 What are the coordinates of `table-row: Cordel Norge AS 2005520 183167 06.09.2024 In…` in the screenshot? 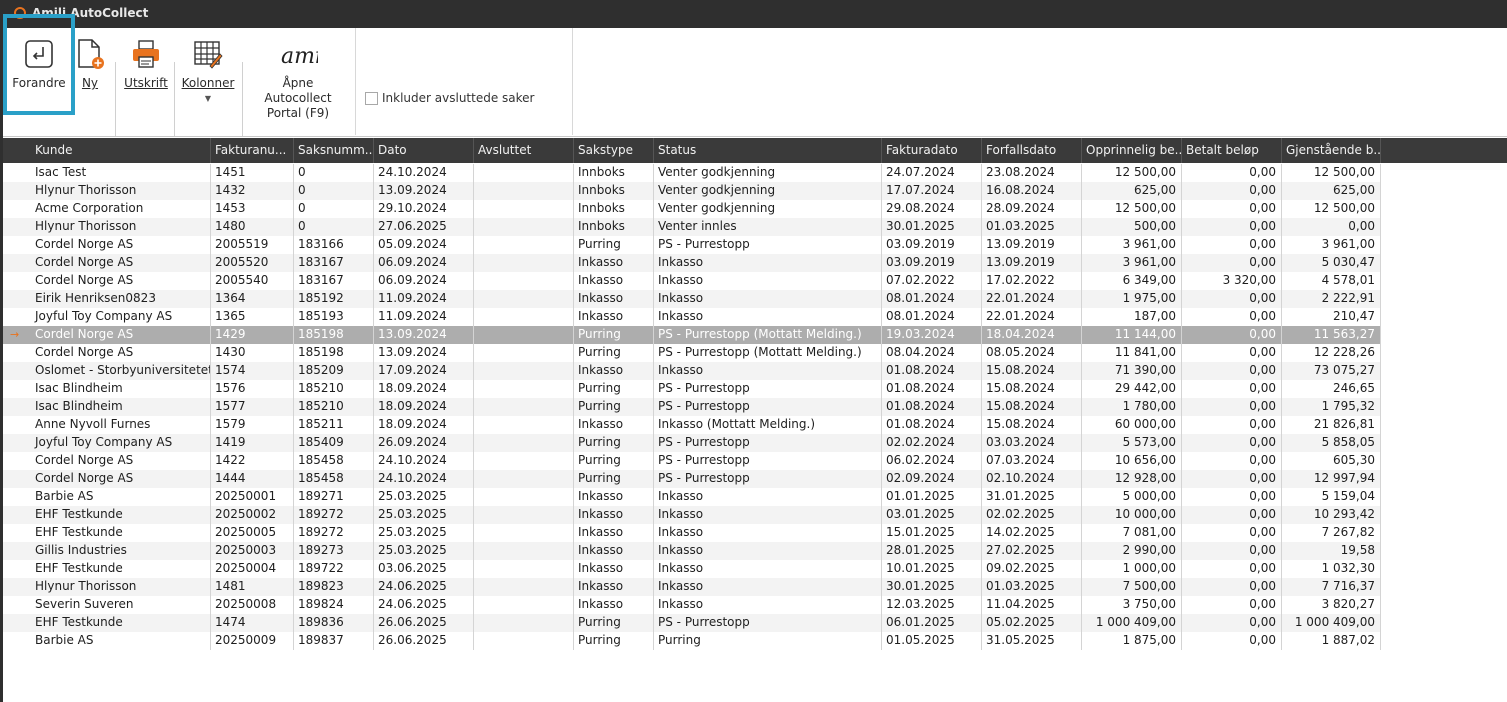 It's located at (692, 263).